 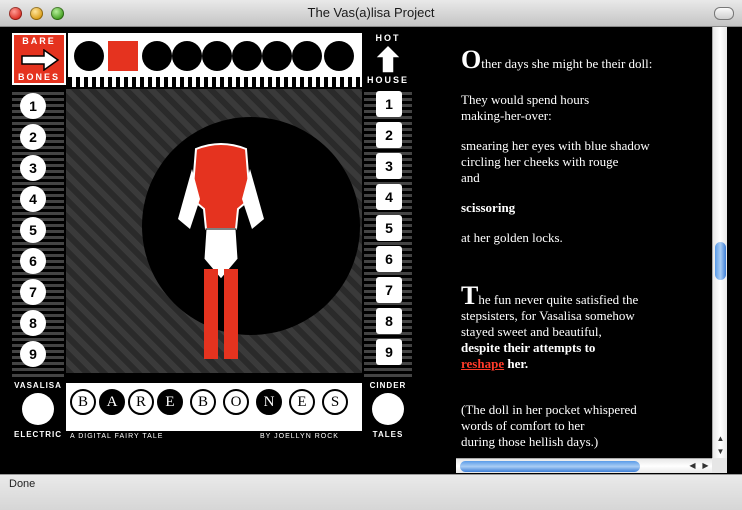 I want to click on story-line-5: circling her cheeks with rouge, so click(x=540, y=161).